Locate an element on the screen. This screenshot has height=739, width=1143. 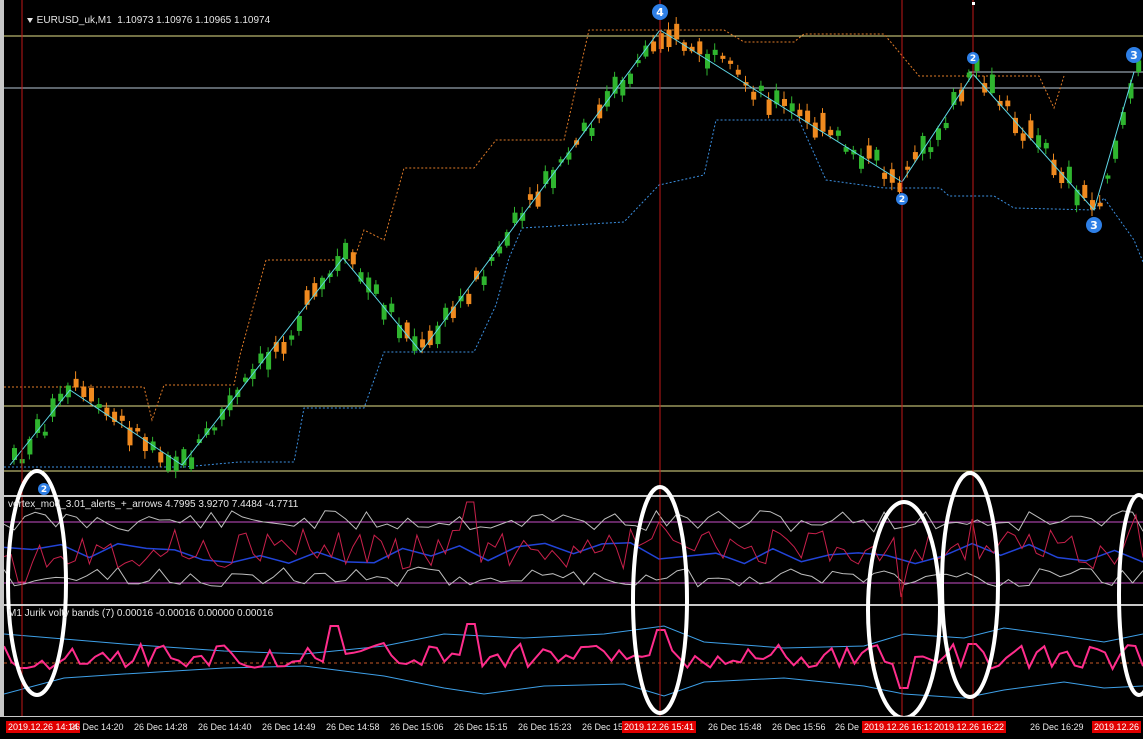
time-tick: 26 Dec 15:56 is located at coordinates (799, 727).